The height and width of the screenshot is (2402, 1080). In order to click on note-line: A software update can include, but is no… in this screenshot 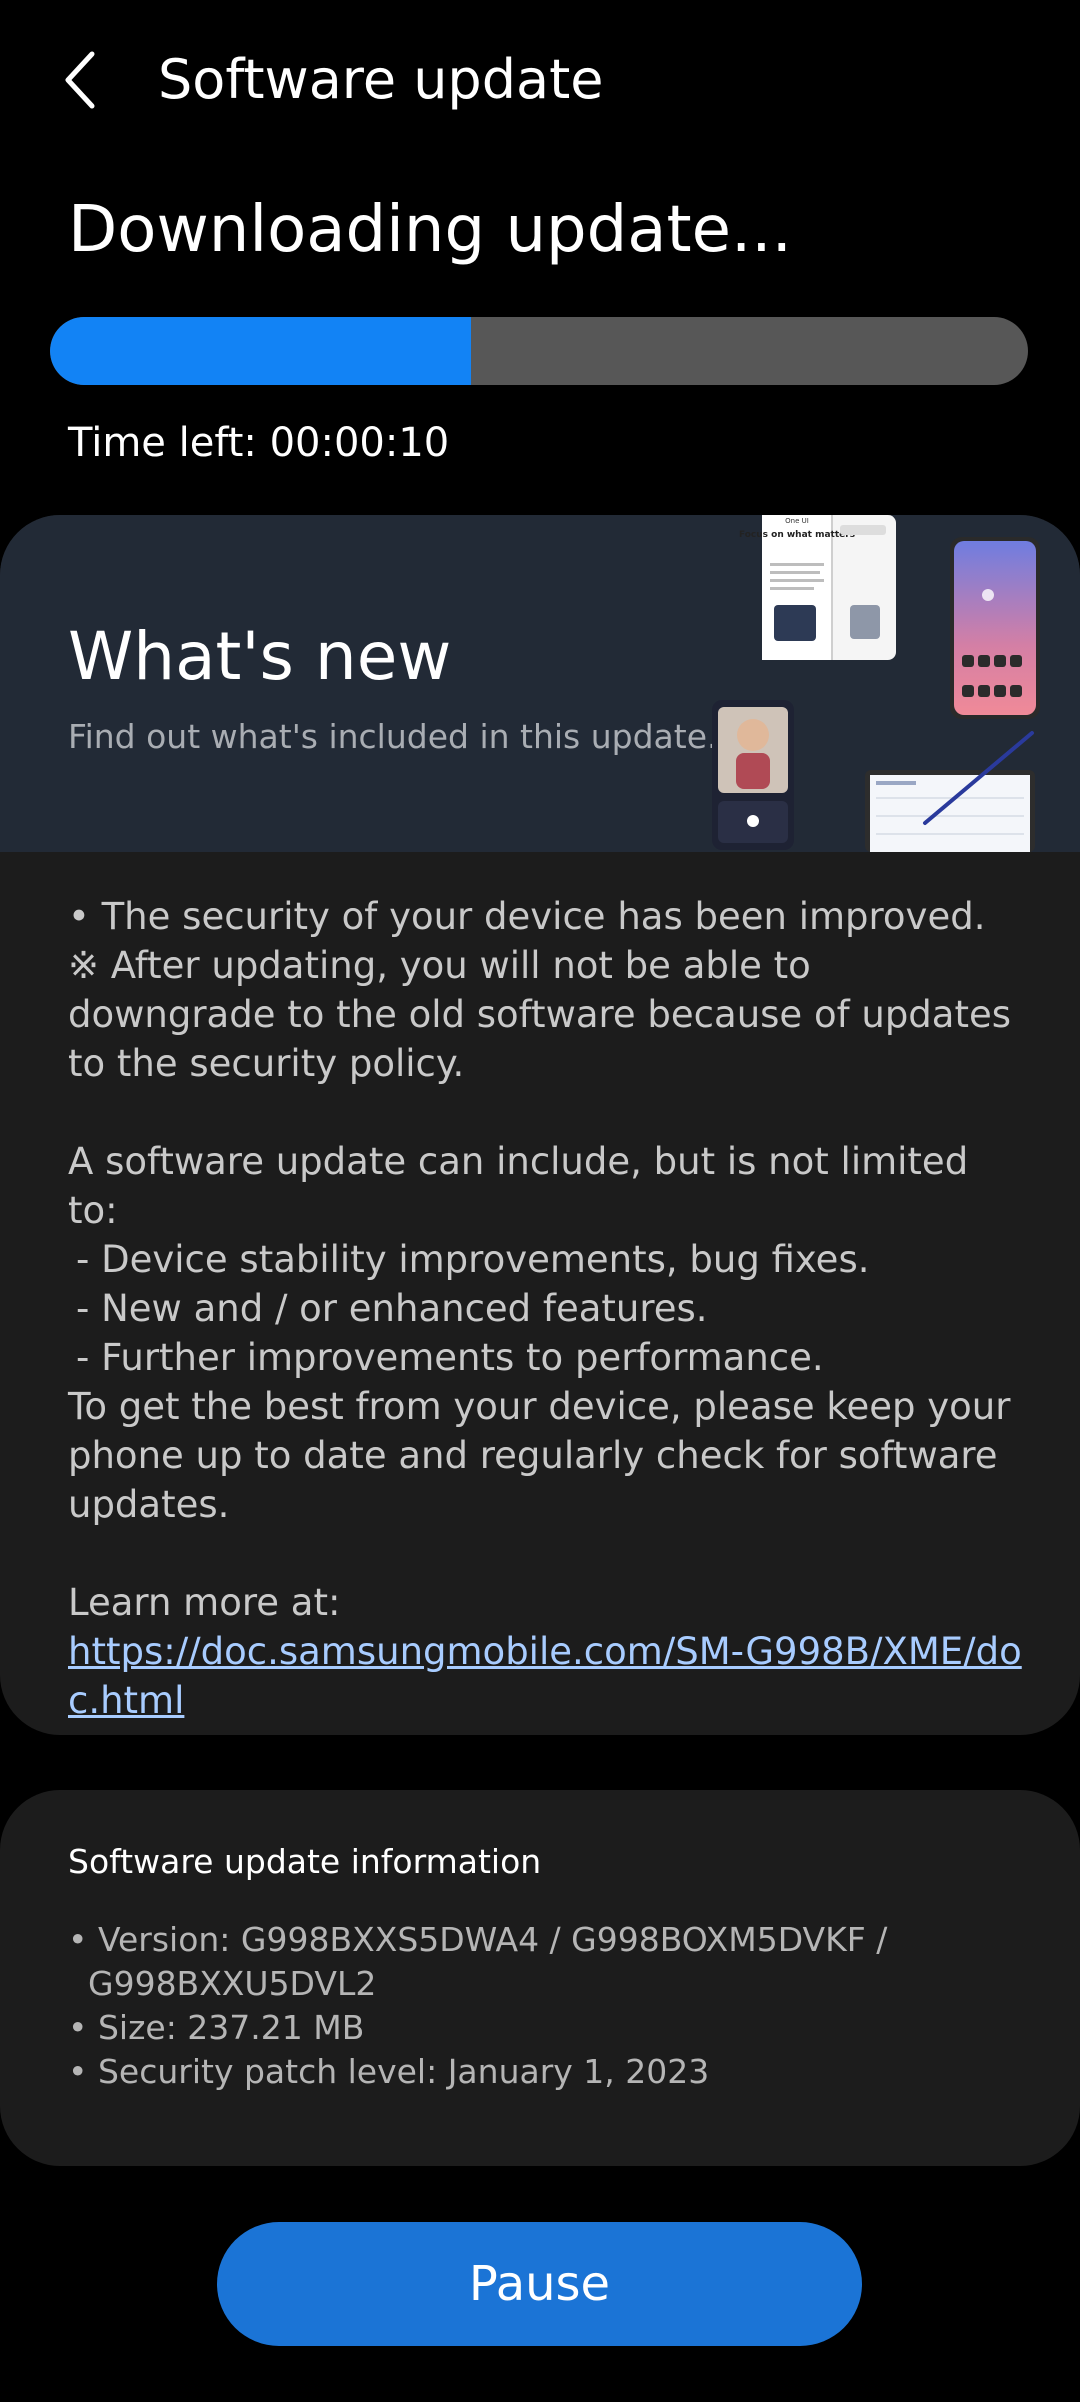, I will do `click(518, 1186)`.